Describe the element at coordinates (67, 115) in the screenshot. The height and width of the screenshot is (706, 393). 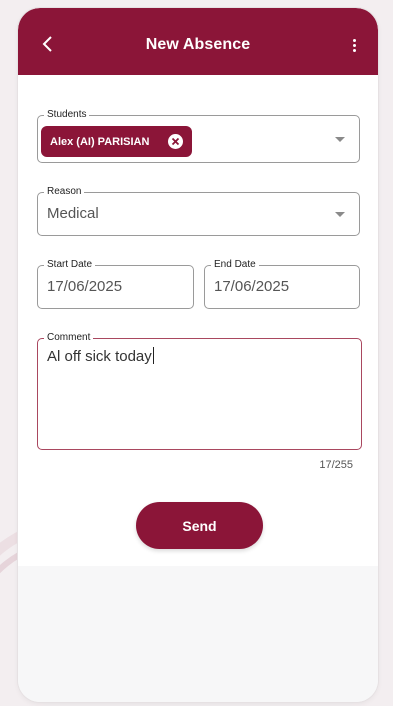
I see `students-label: Students` at that location.